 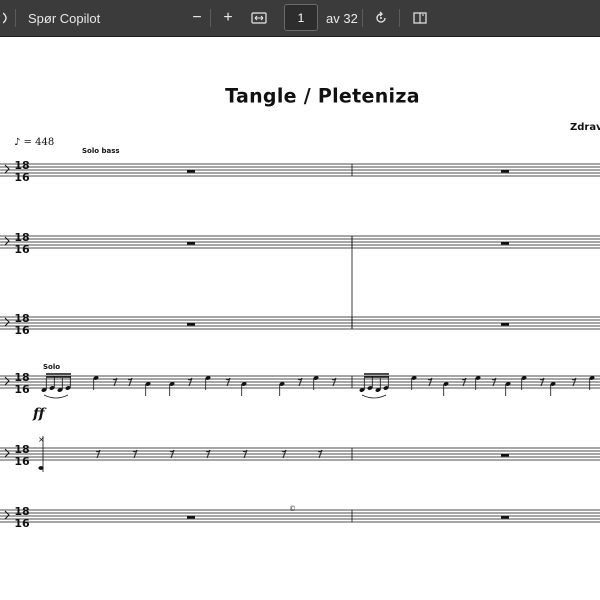 I want to click on copilot-icon, so click(x=8, y=18).